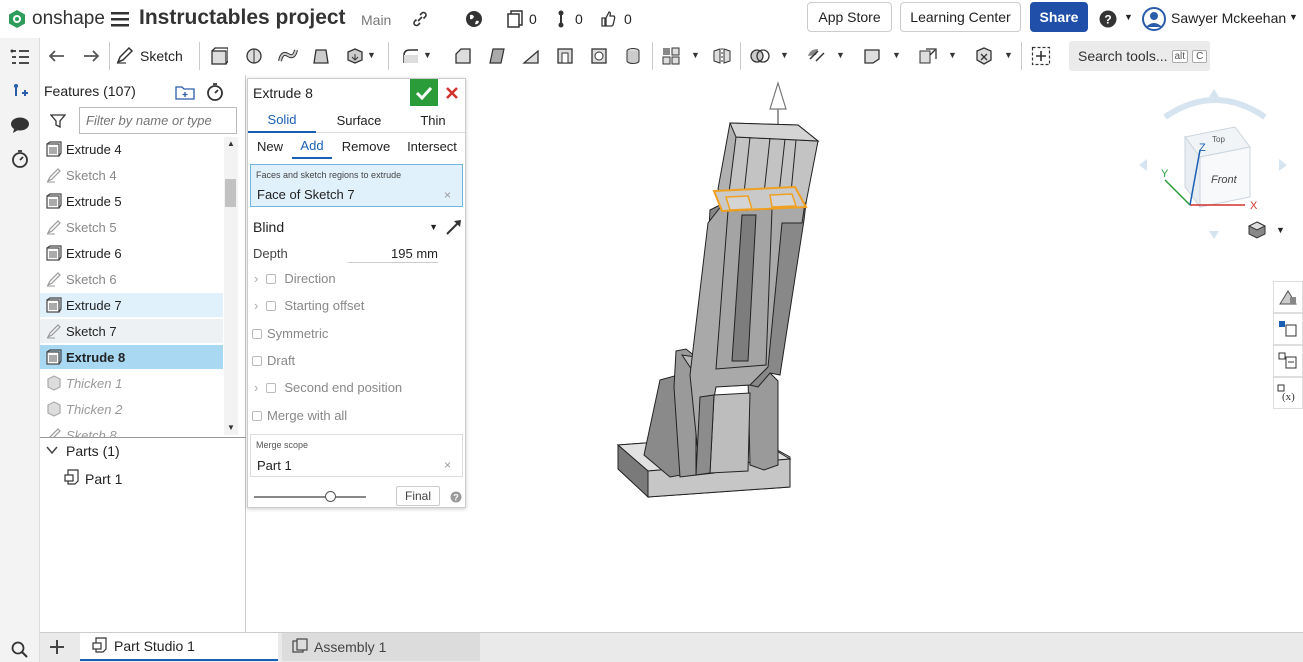 The height and width of the screenshot is (662, 1303). Describe the element at coordinates (17, 19) in the screenshot. I see `onshape-logo-icon` at that location.